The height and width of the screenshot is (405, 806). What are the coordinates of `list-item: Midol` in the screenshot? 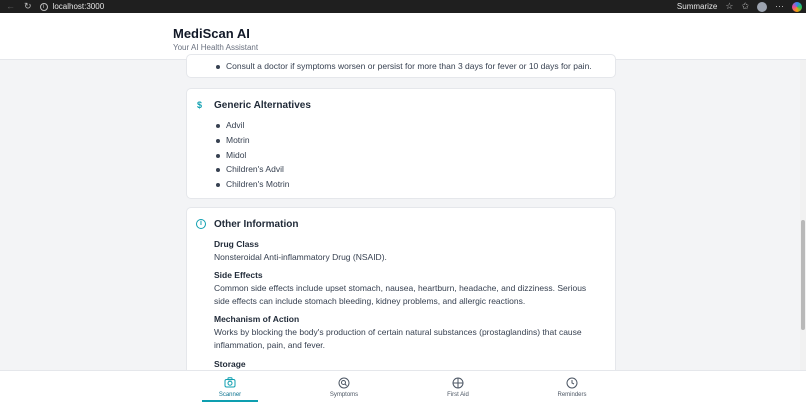 It's located at (252, 155).